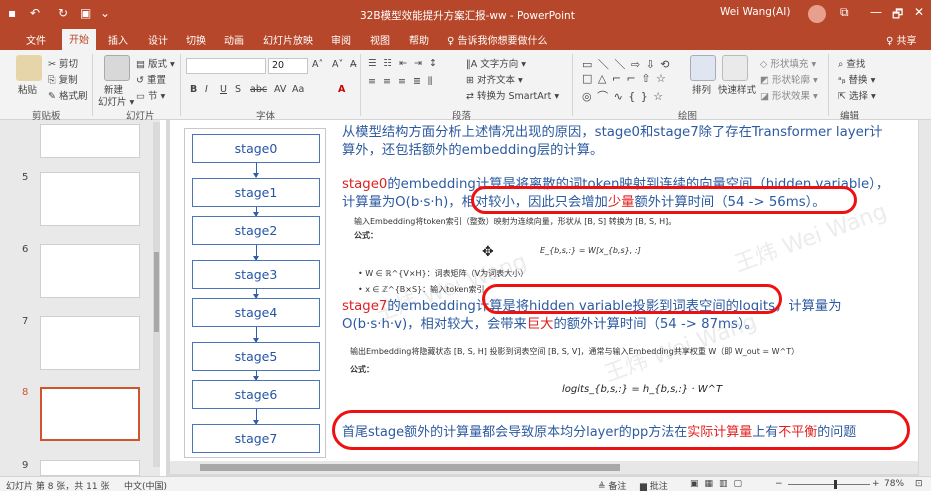 This screenshot has width=931, height=491. I want to click on grow-font-button: A˄, so click(317, 64).